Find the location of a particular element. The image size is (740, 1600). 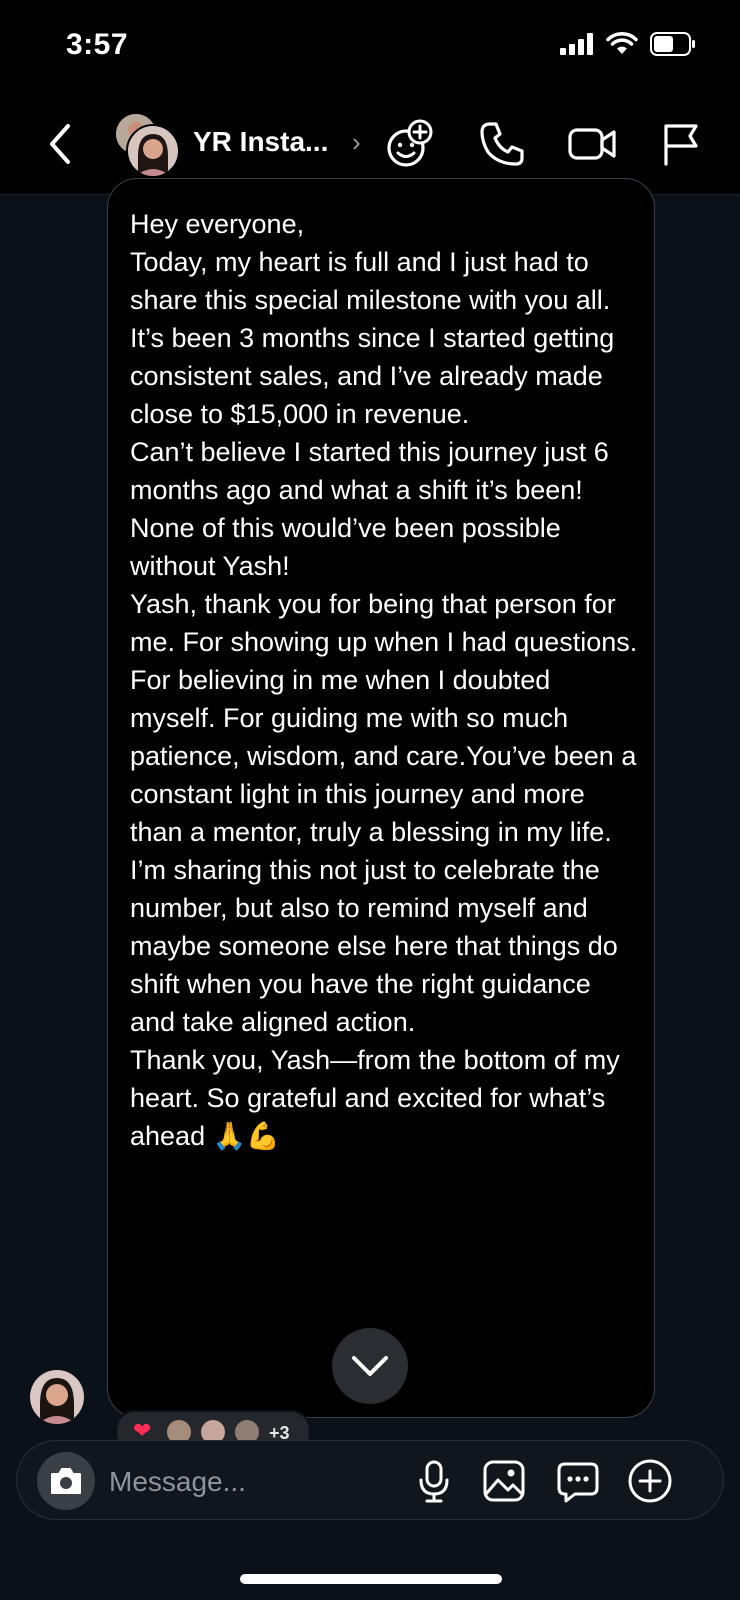

sticker-icon is located at coordinates (578, 1482).